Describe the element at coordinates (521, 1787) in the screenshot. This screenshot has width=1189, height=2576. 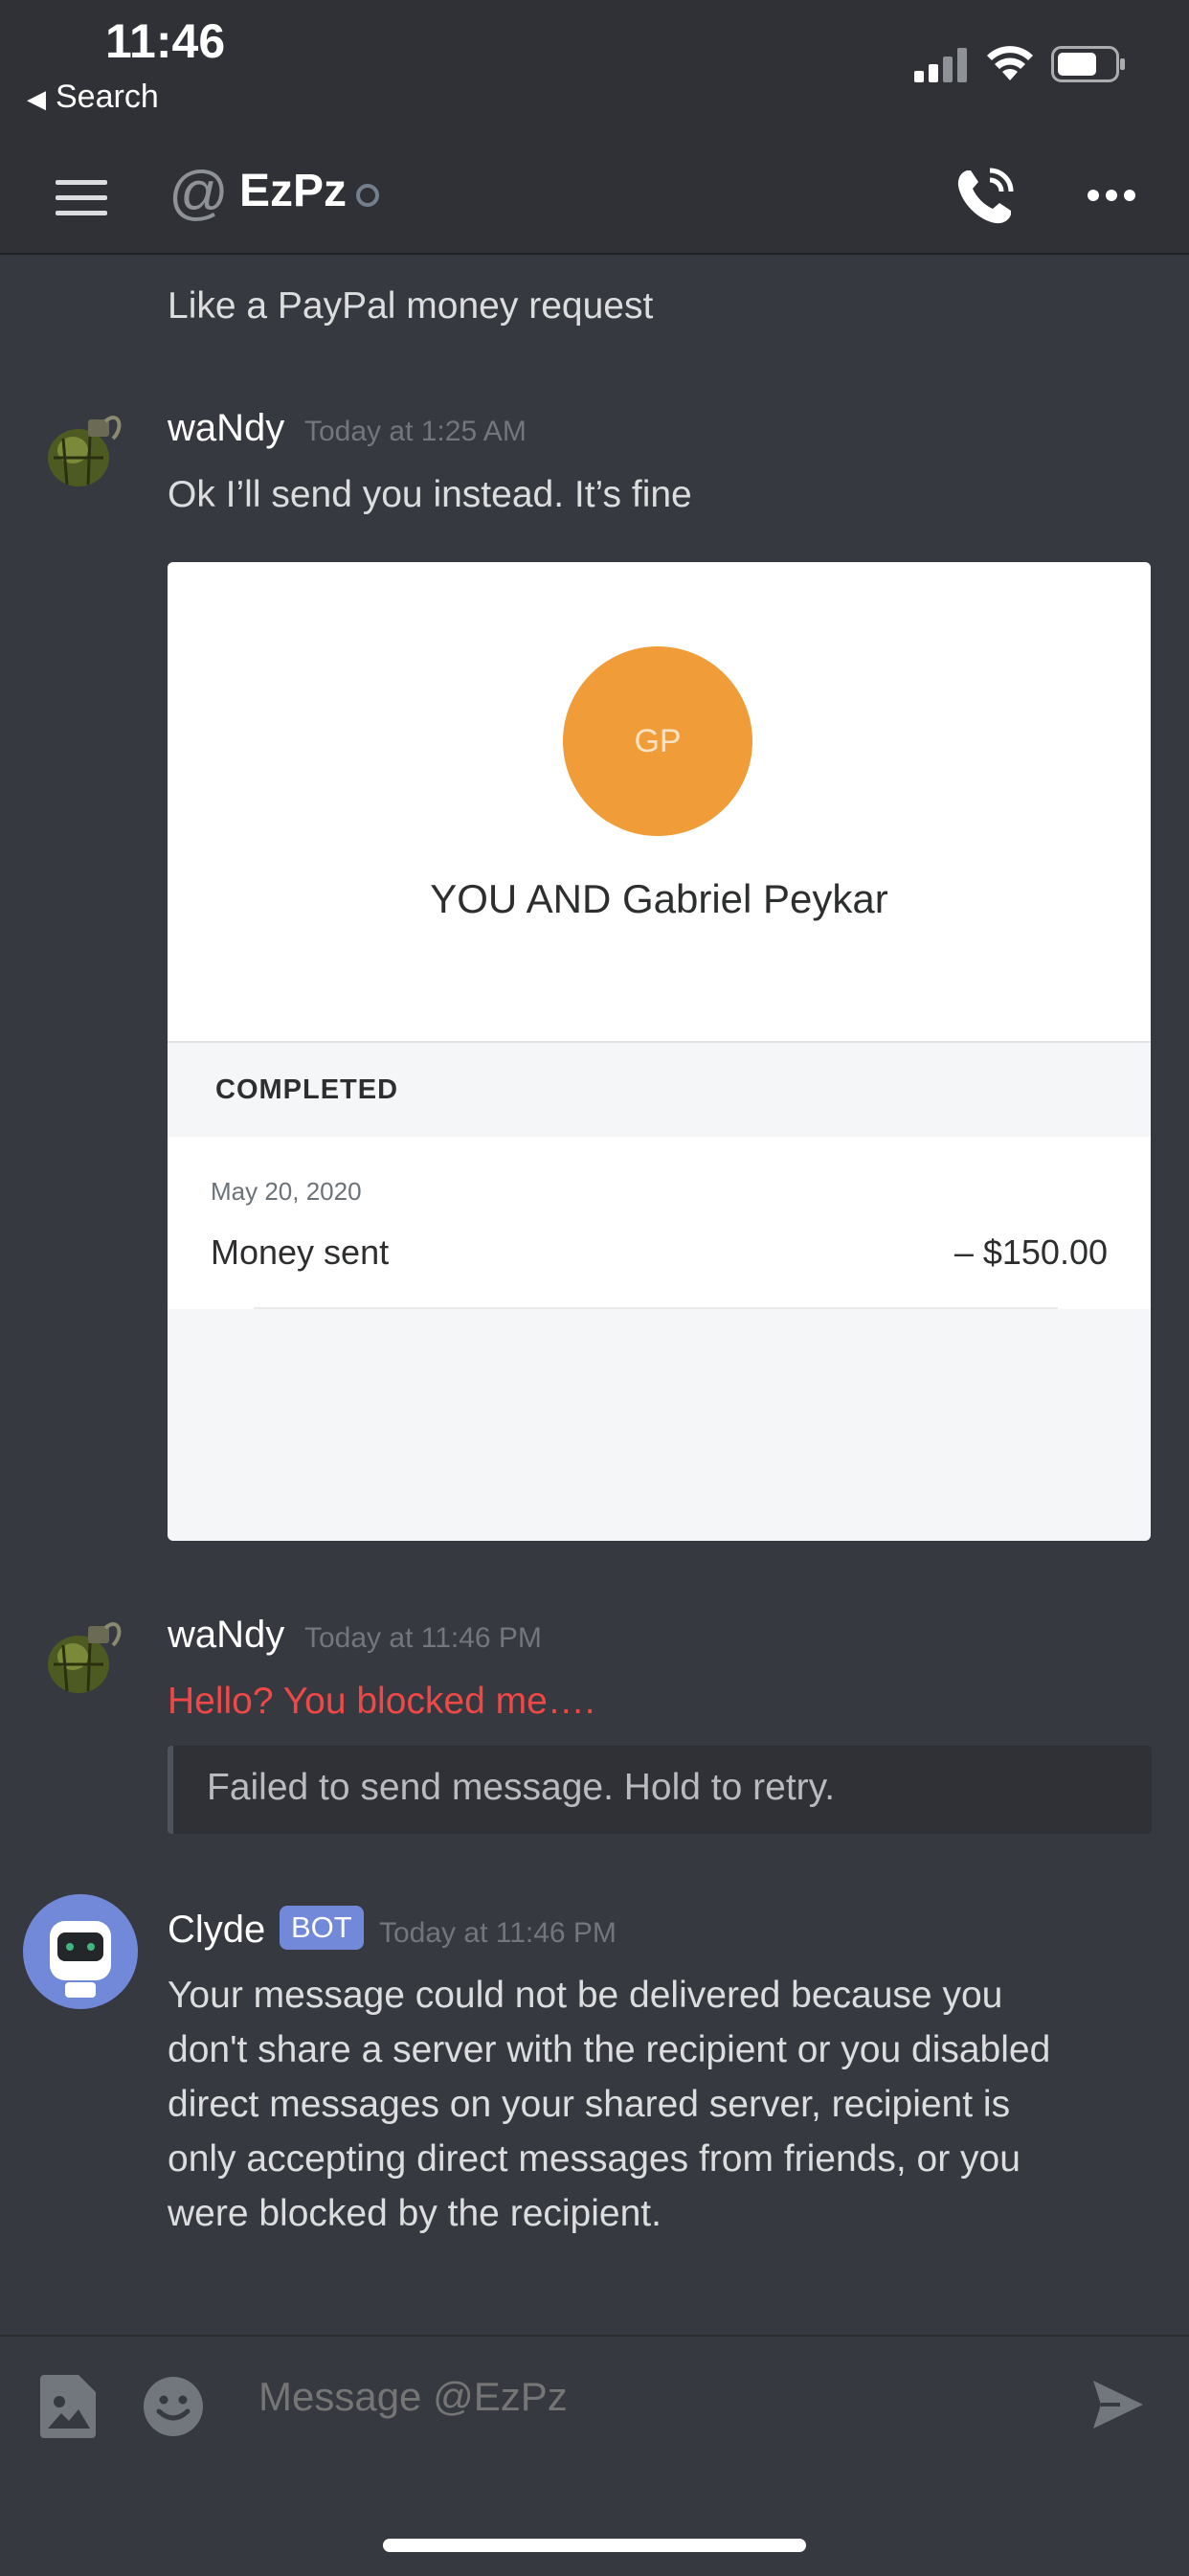
I see `failed-send-label: Failed to send message. Hold to retry.` at that location.